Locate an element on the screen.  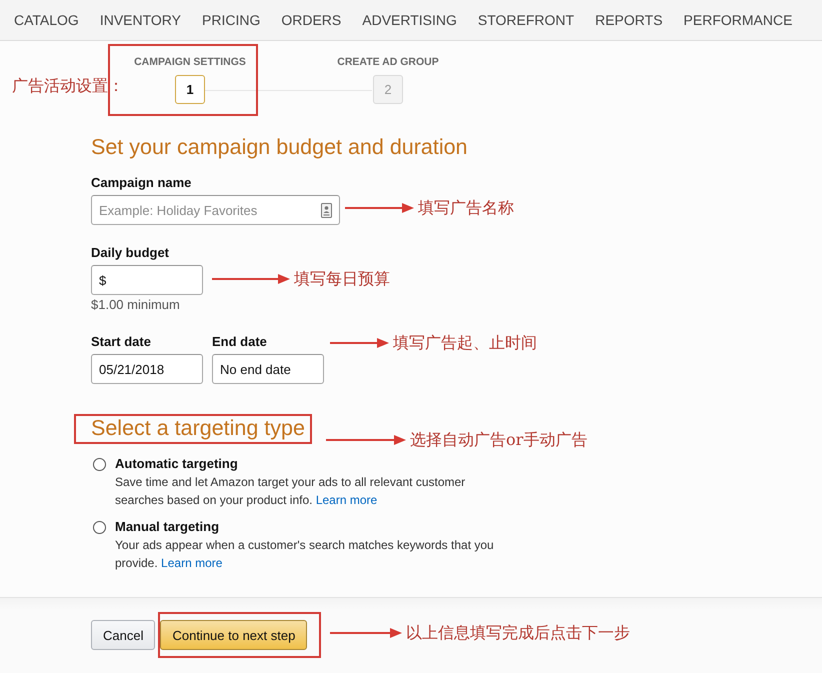
annotation-note: 以上信息填写完成后点击下一步 is located at coordinates (518, 633).